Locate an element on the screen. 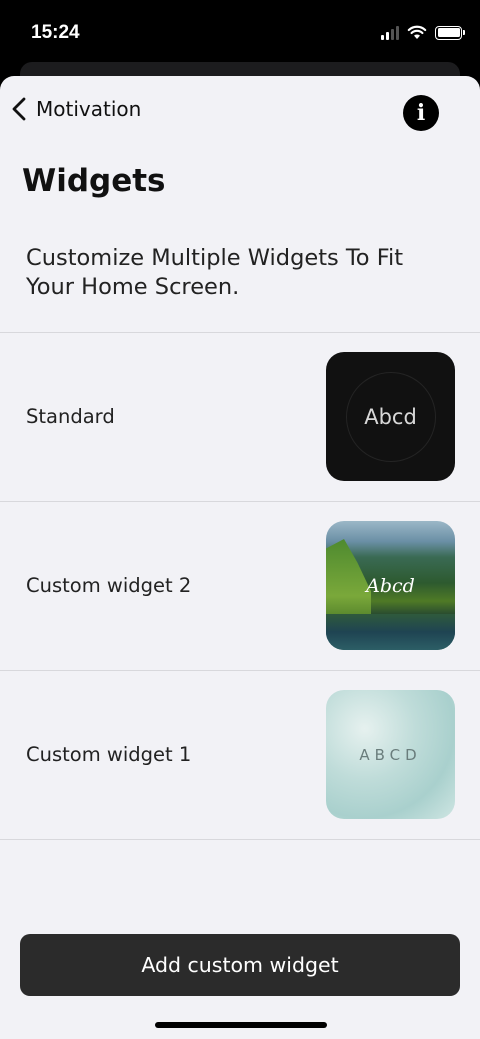  back-label: Motivation is located at coordinates (89, 109).